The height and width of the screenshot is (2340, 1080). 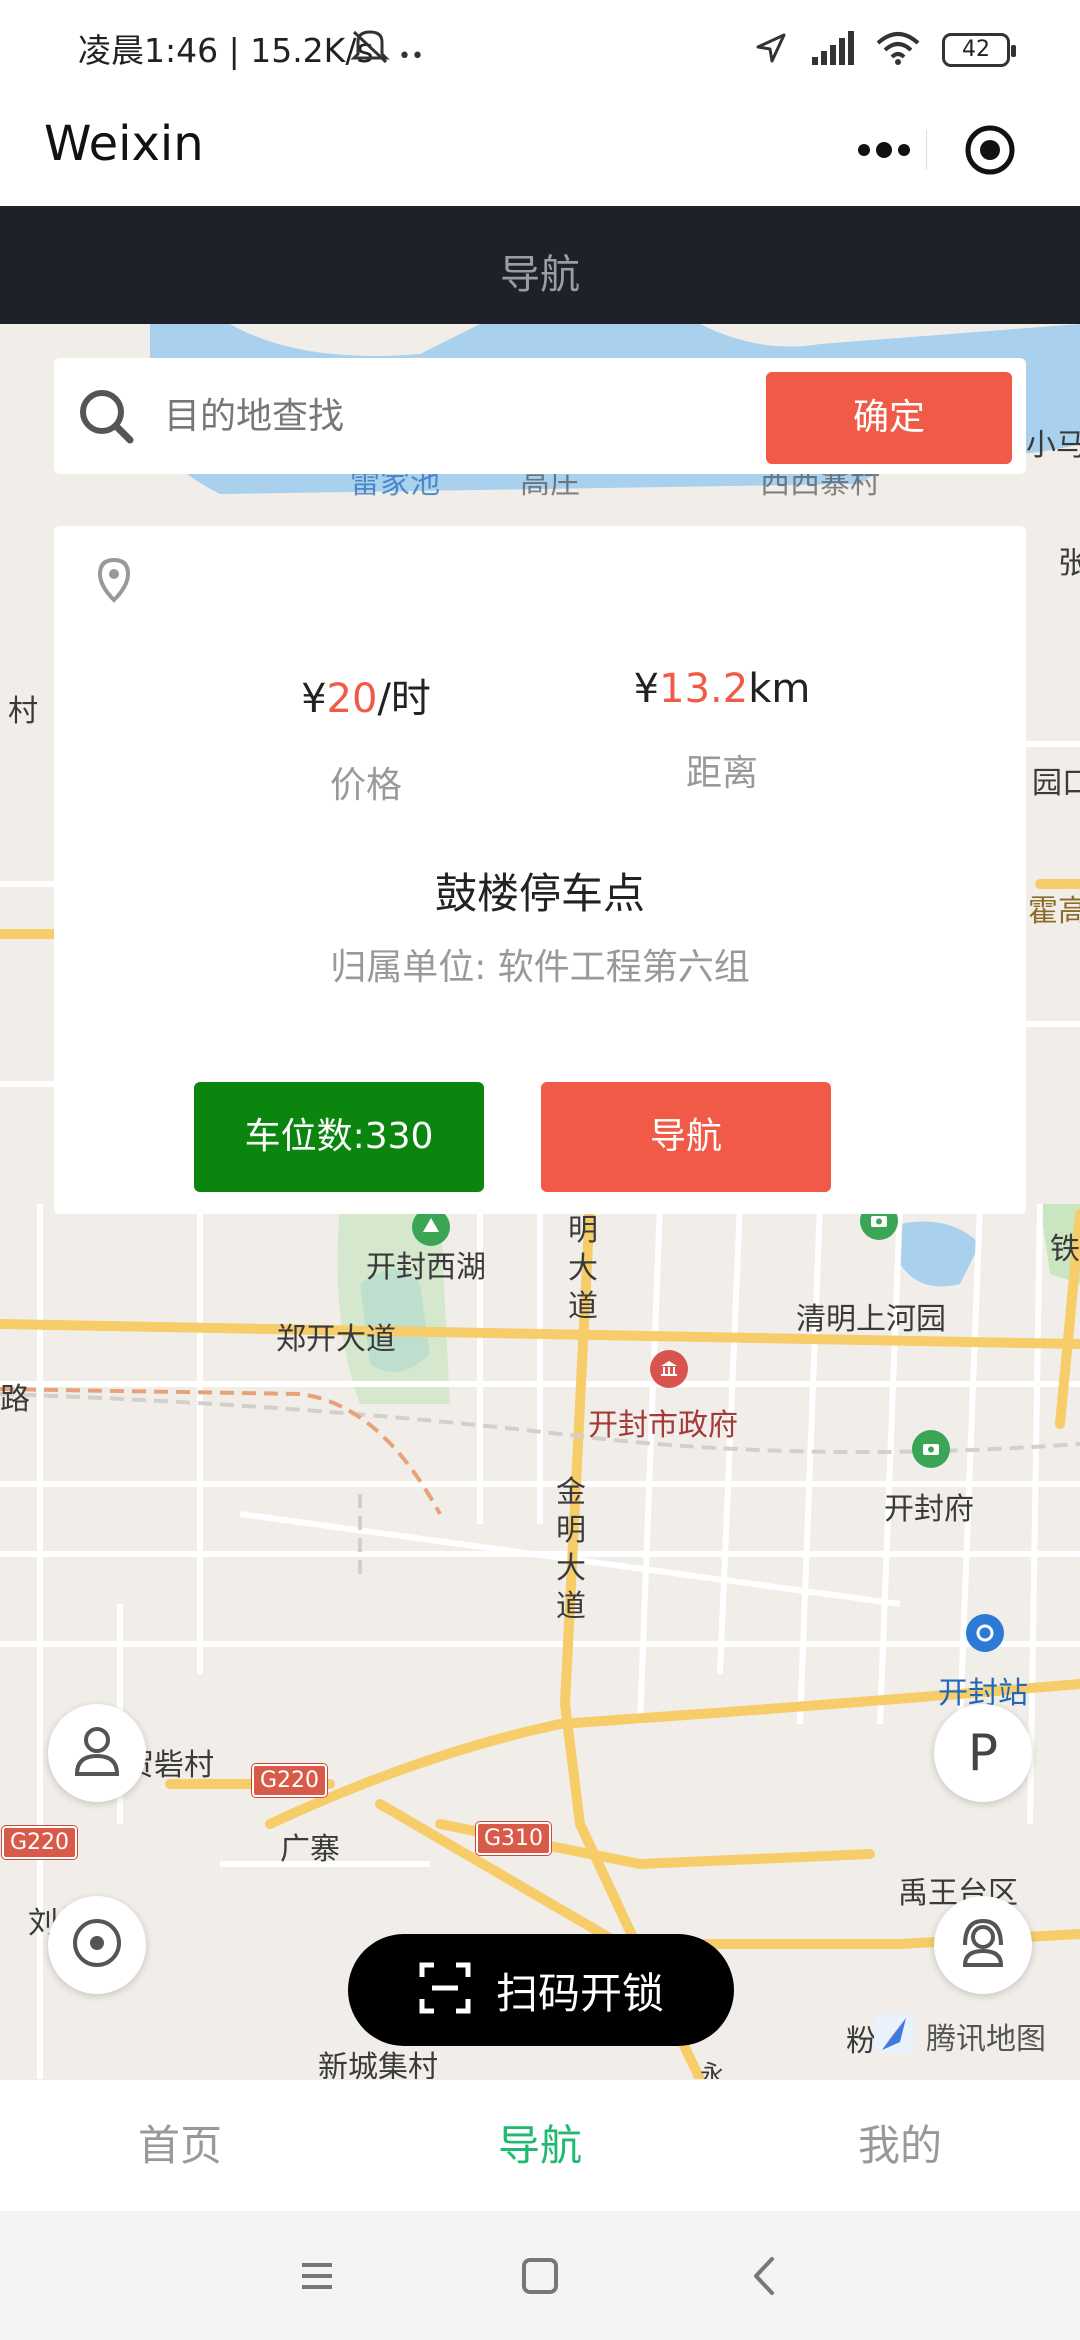 I want to click on battery-icon: 42, so click(x=979, y=50).